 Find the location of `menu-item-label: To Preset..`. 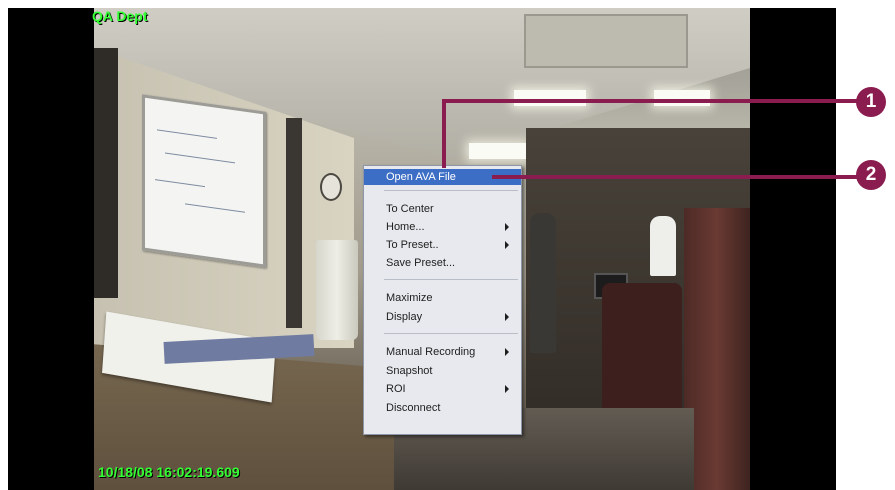

menu-item-label: To Preset.. is located at coordinates (412, 245).